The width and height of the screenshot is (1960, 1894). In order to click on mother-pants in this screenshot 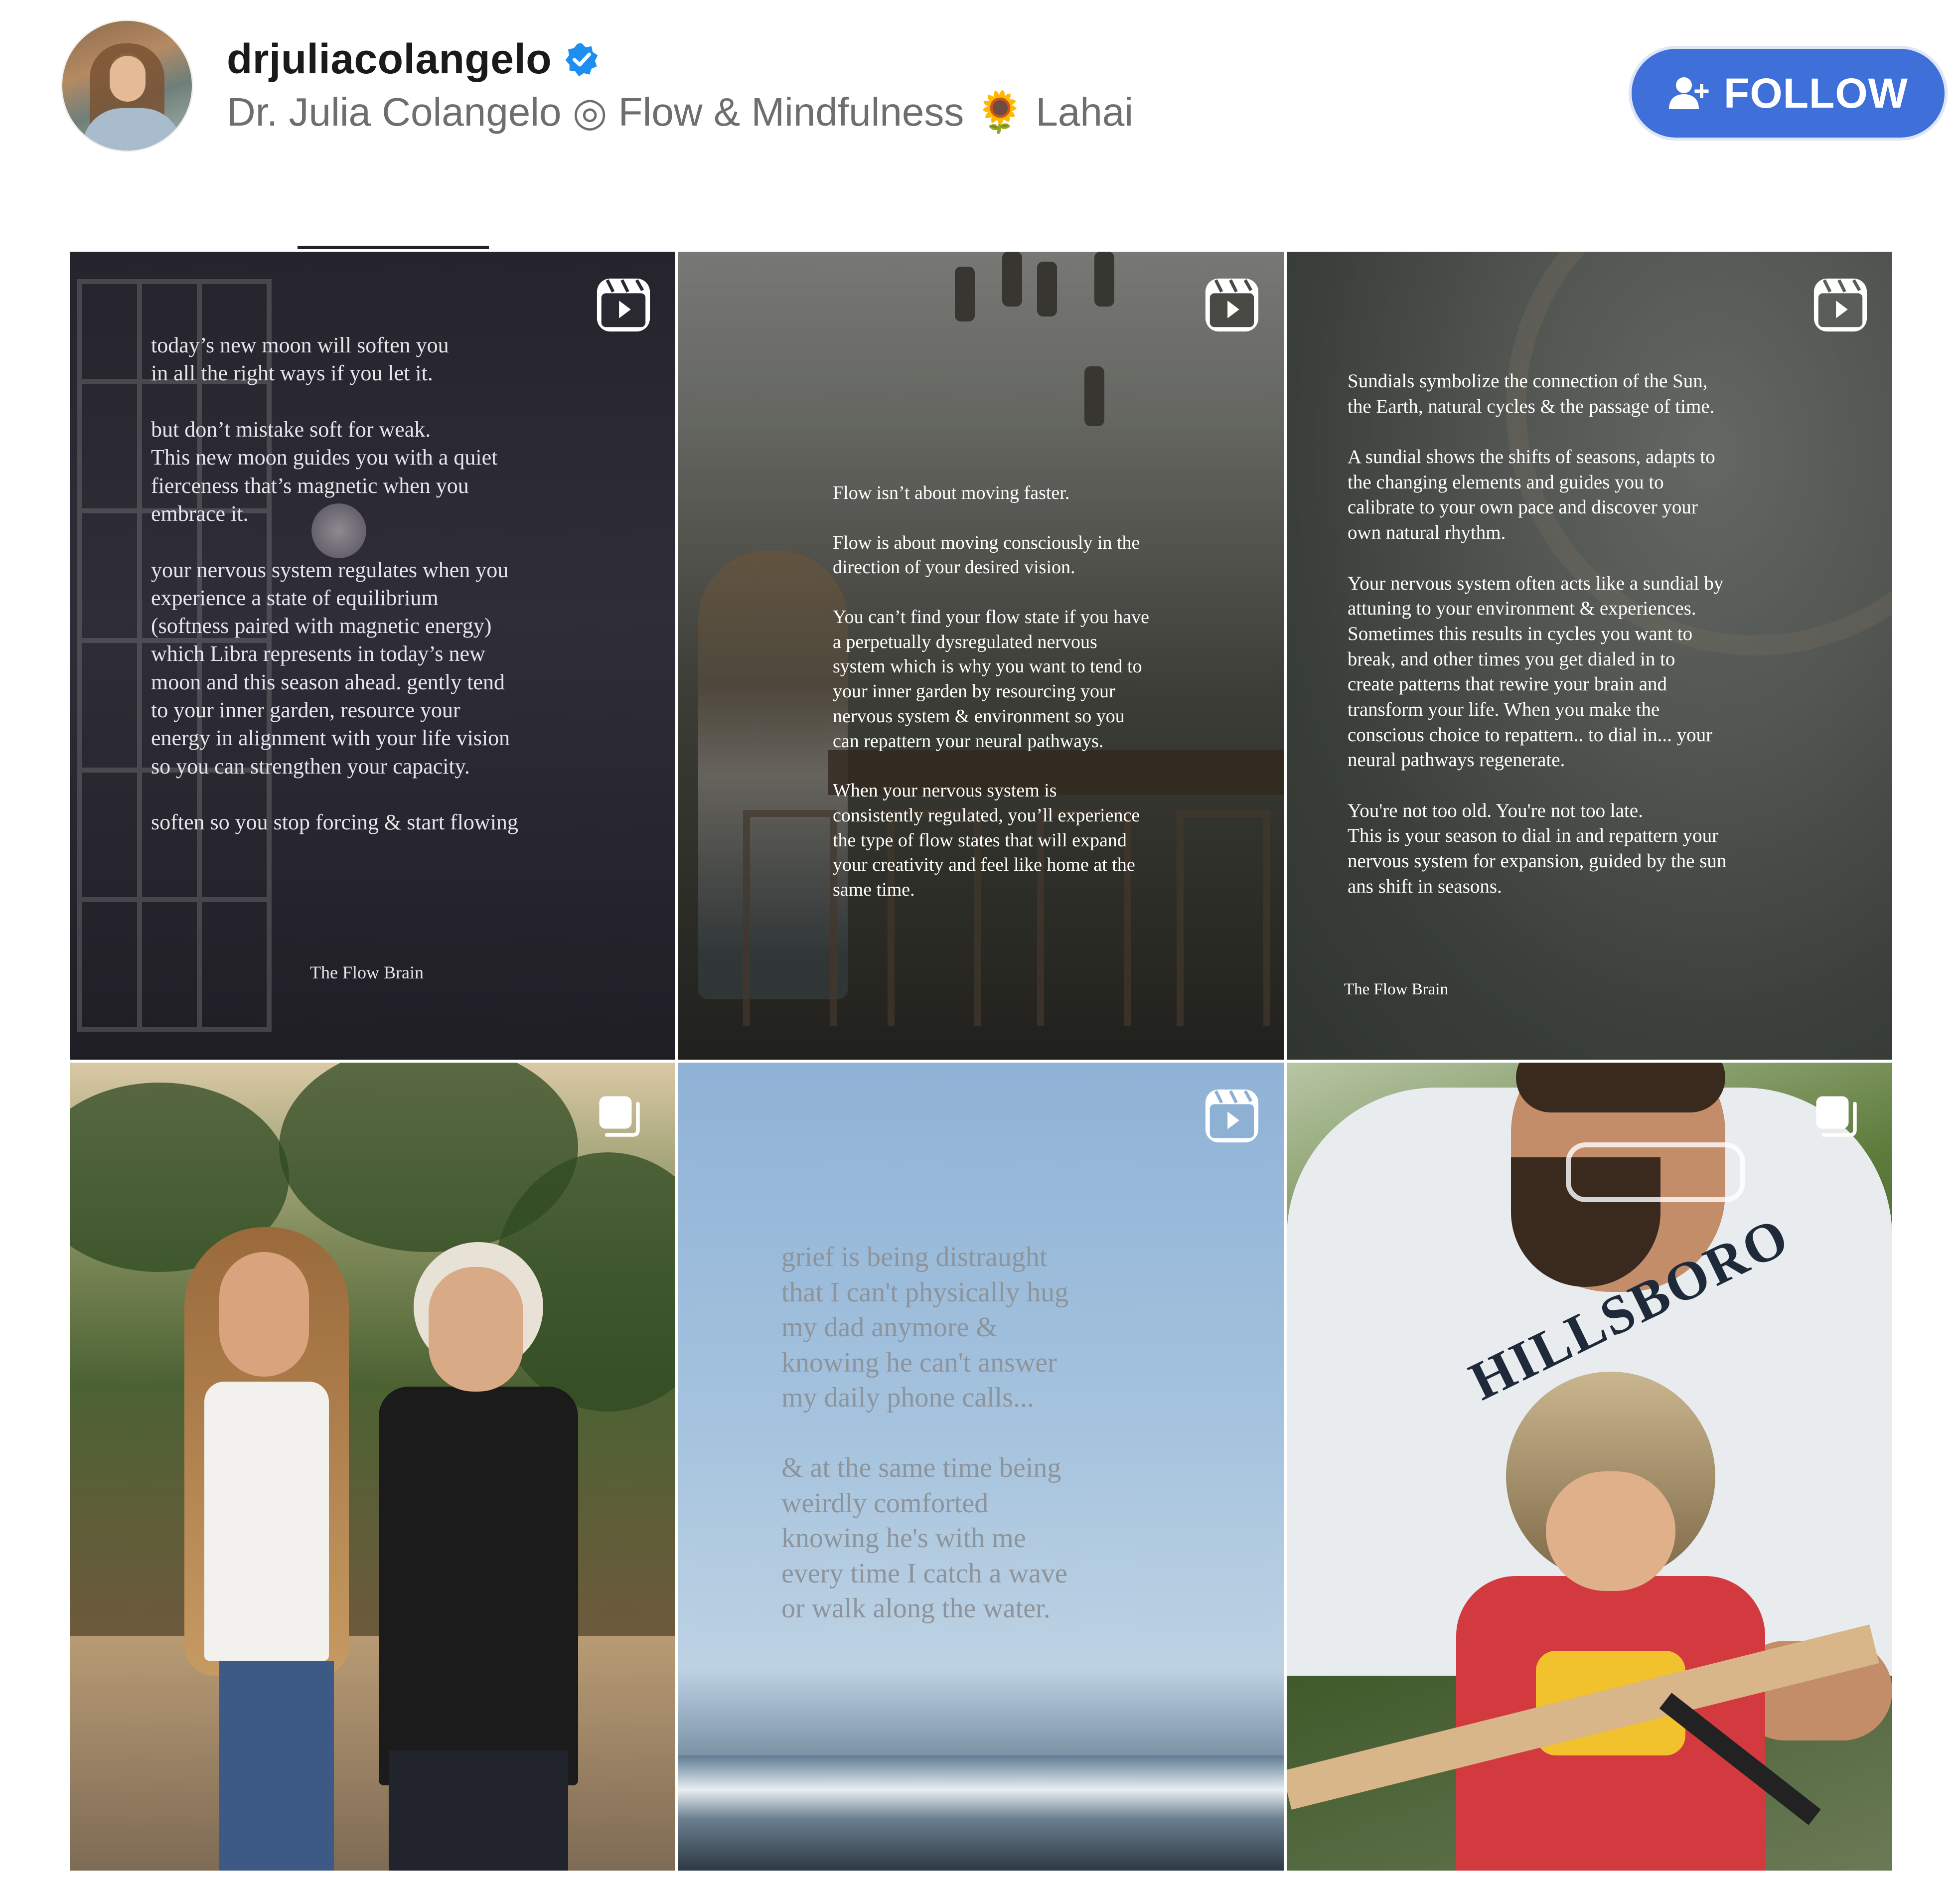, I will do `click(478, 1810)`.